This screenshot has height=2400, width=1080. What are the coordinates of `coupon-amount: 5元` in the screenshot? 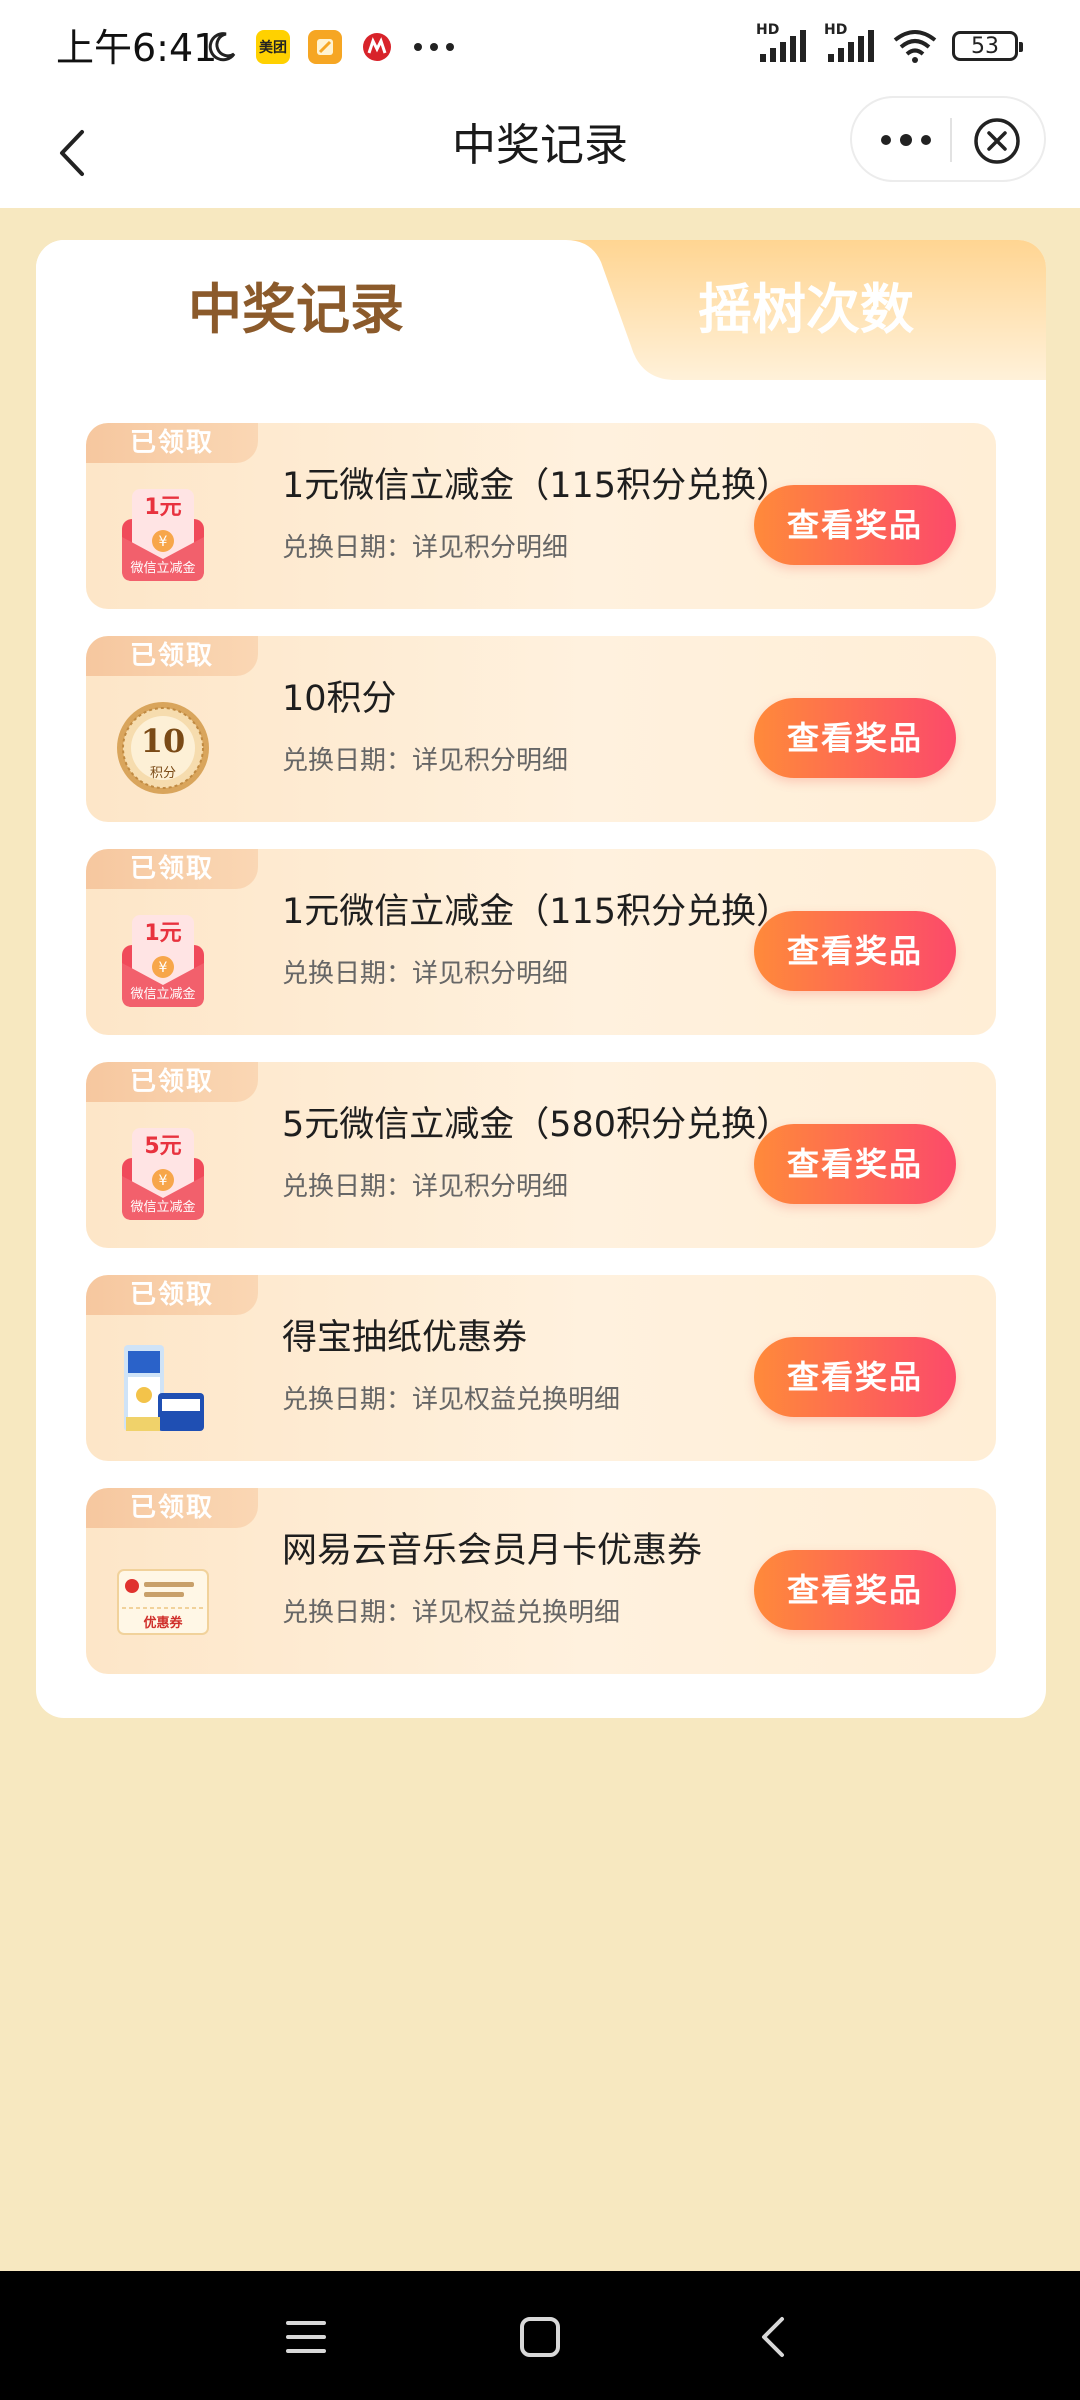 It's located at (163, 1146).